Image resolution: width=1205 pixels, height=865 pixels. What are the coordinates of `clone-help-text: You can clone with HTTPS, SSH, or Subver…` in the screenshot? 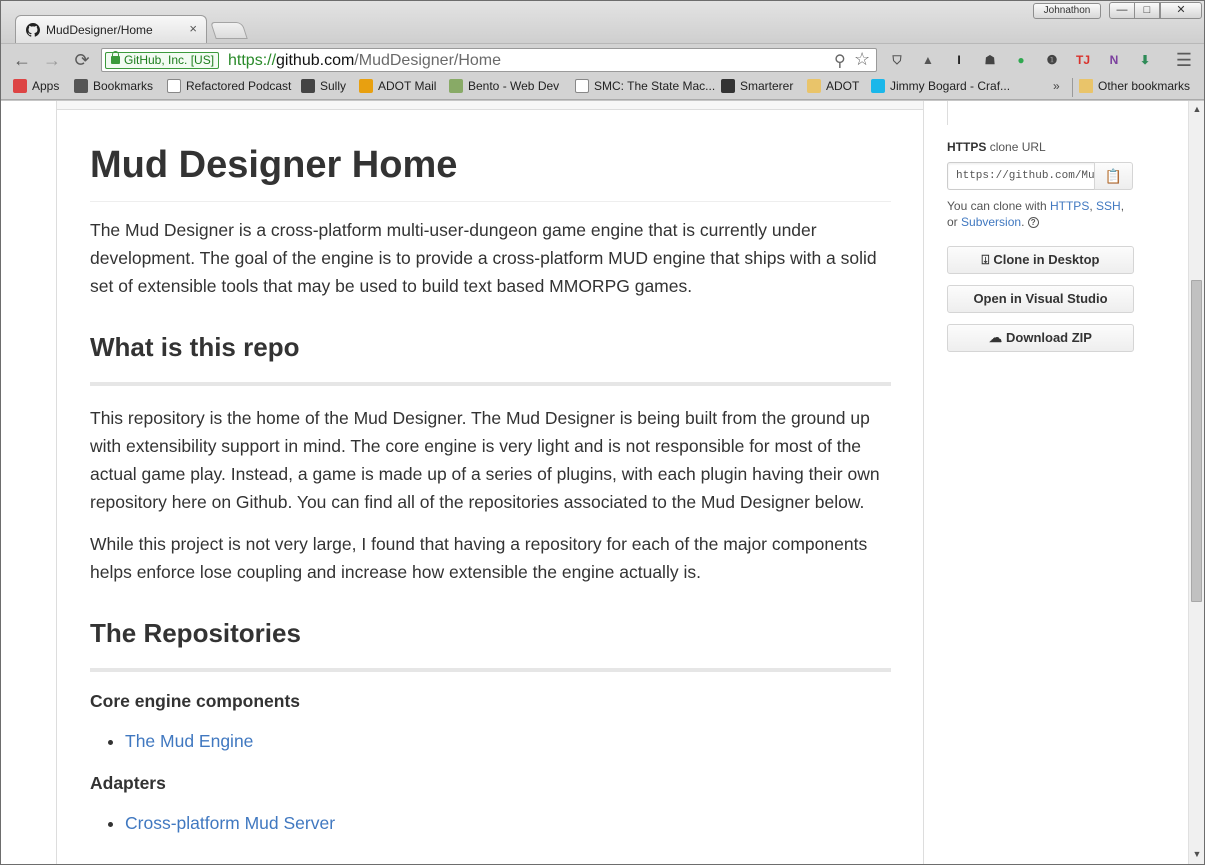 It's located at (1036, 214).